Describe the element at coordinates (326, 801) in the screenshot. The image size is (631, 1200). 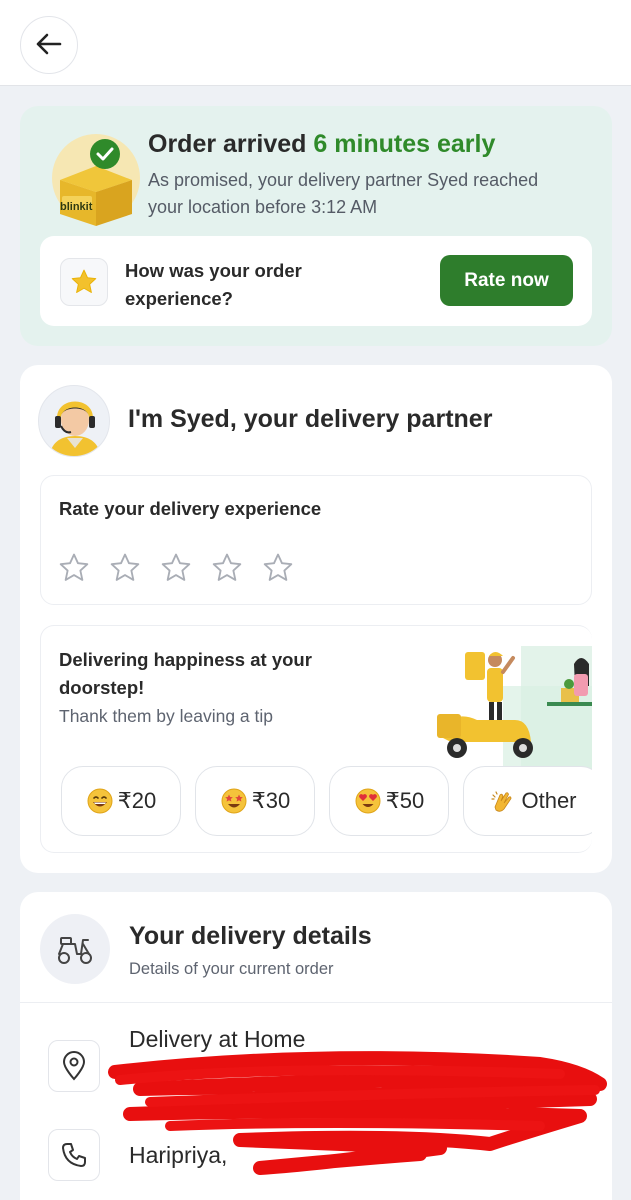
I see `tip-options: ₹20 ₹30 ₹50 Other` at that location.